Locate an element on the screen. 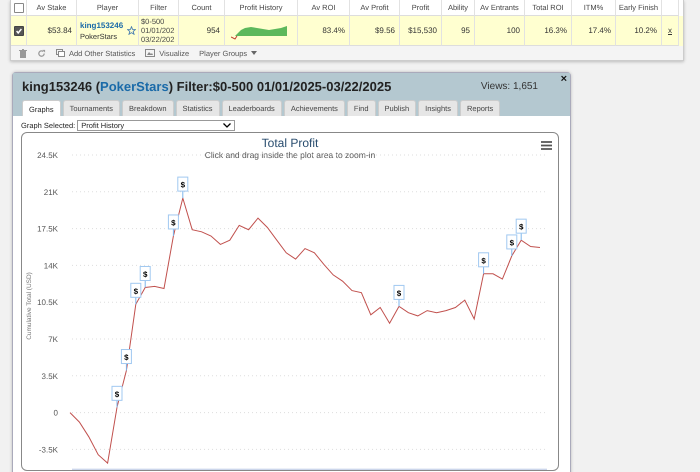  menu-icon is located at coordinates (546, 145).